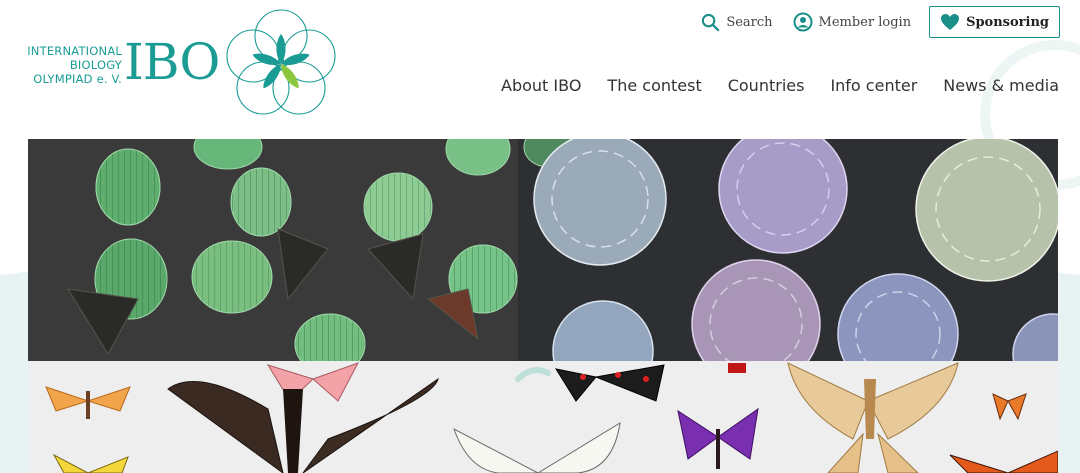 The width and height of the screenshot is (1080, 473). Describe the element at coordinates (711, 22) in the screenshot. I see `search-icon` at that location.